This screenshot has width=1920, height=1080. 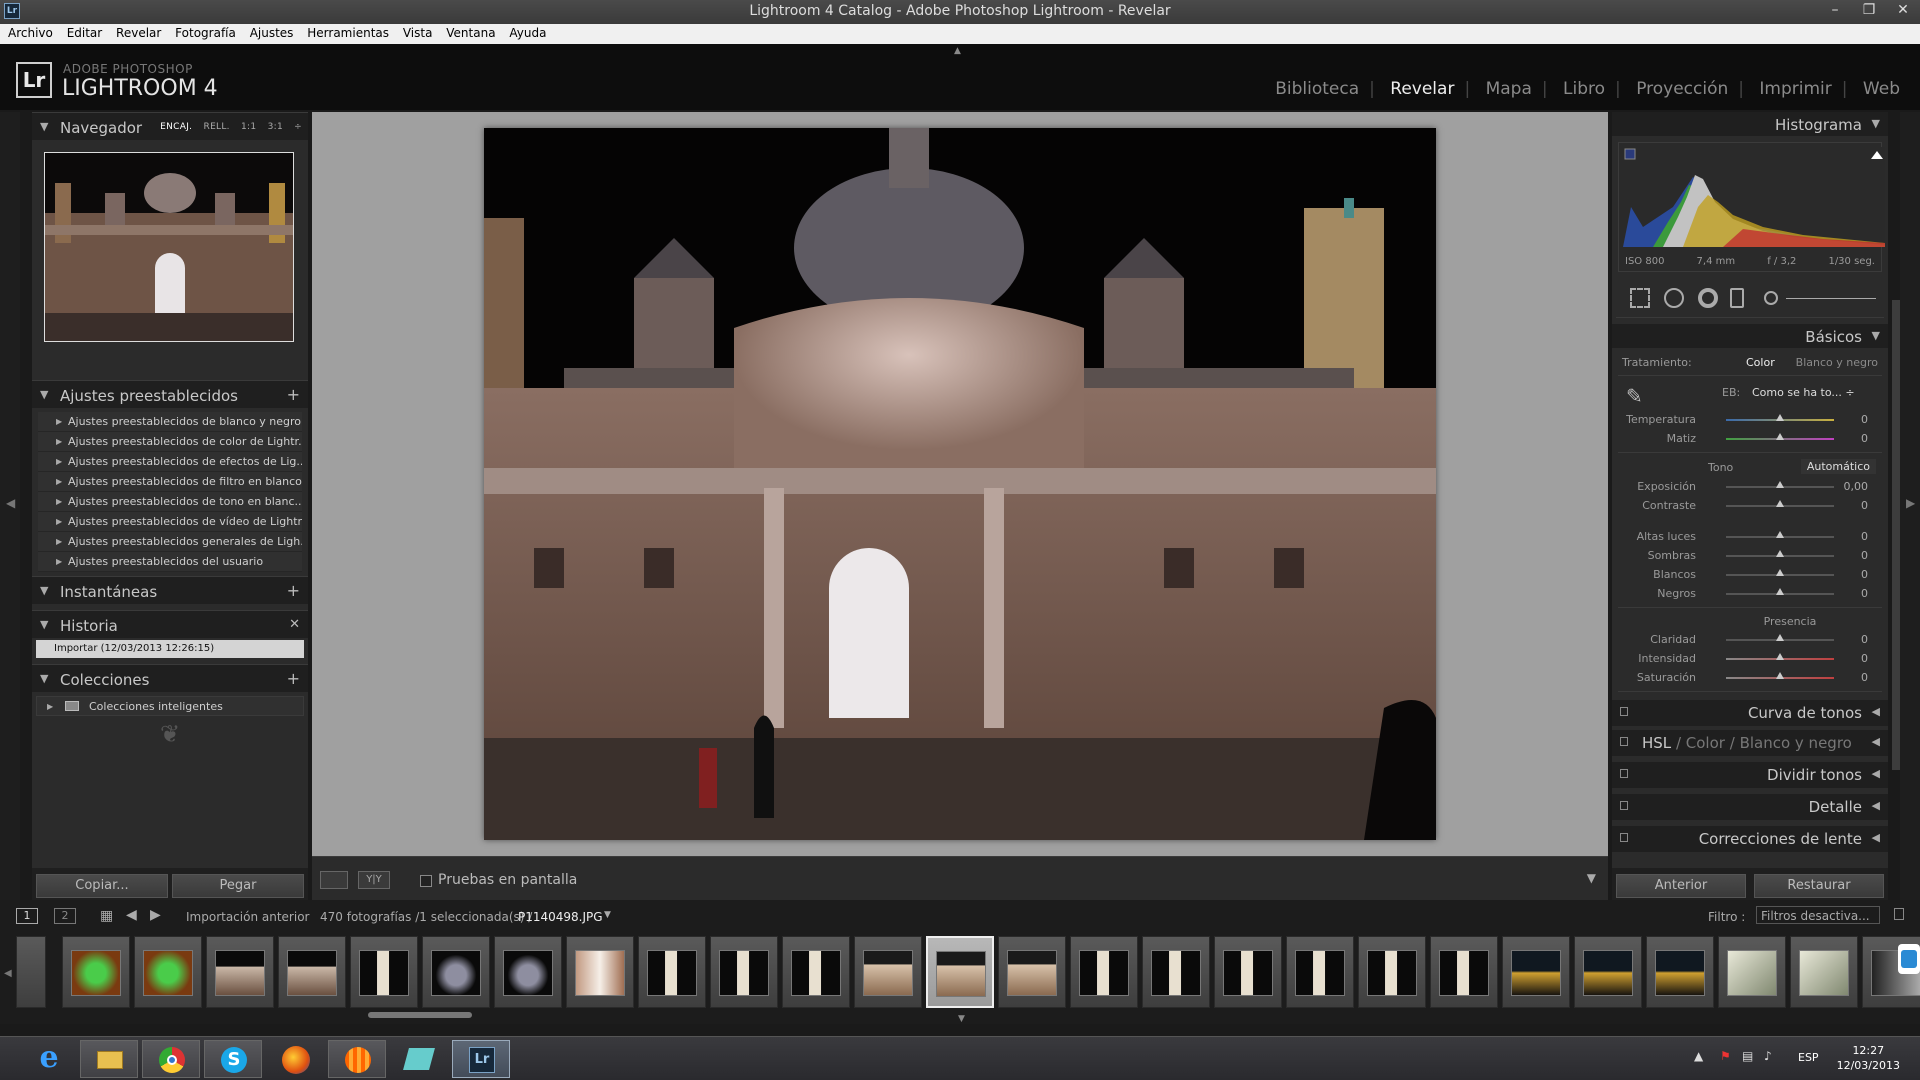 I want to click on snapshots-header: ▼ Instantáneas +, so click(x=170, y=590).